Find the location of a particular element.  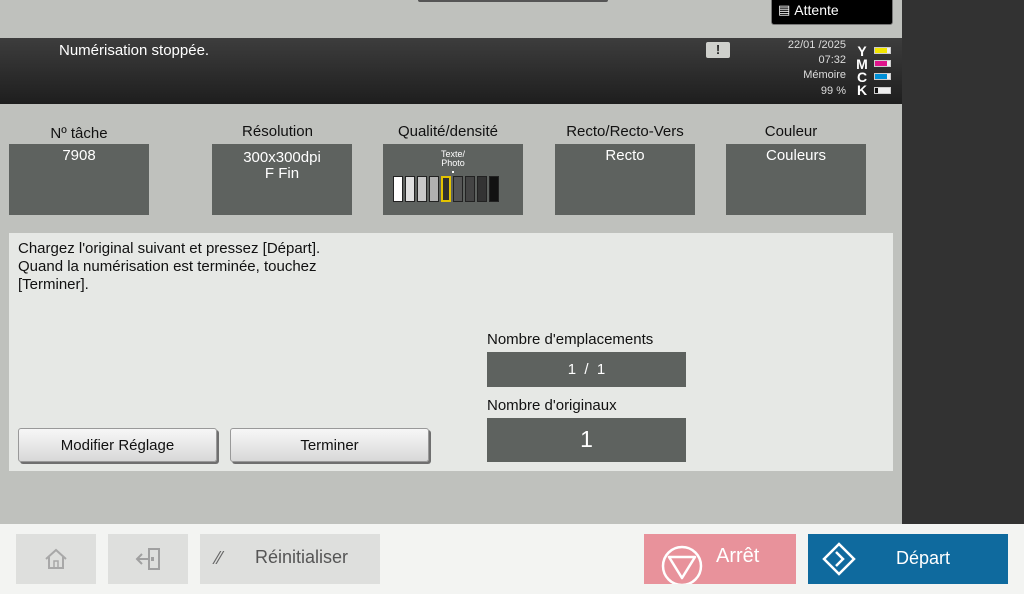

density-scale is located at coordinates (446, 189).